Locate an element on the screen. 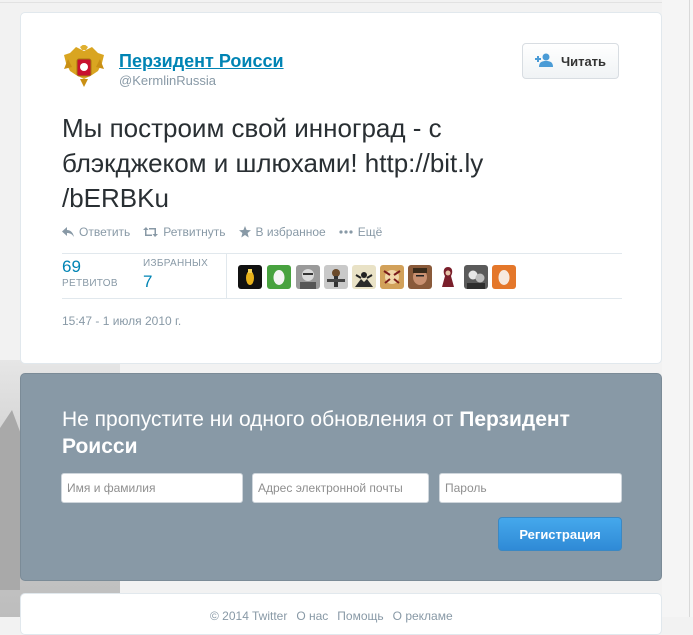  background-tower is located at coordinates (10, 500).